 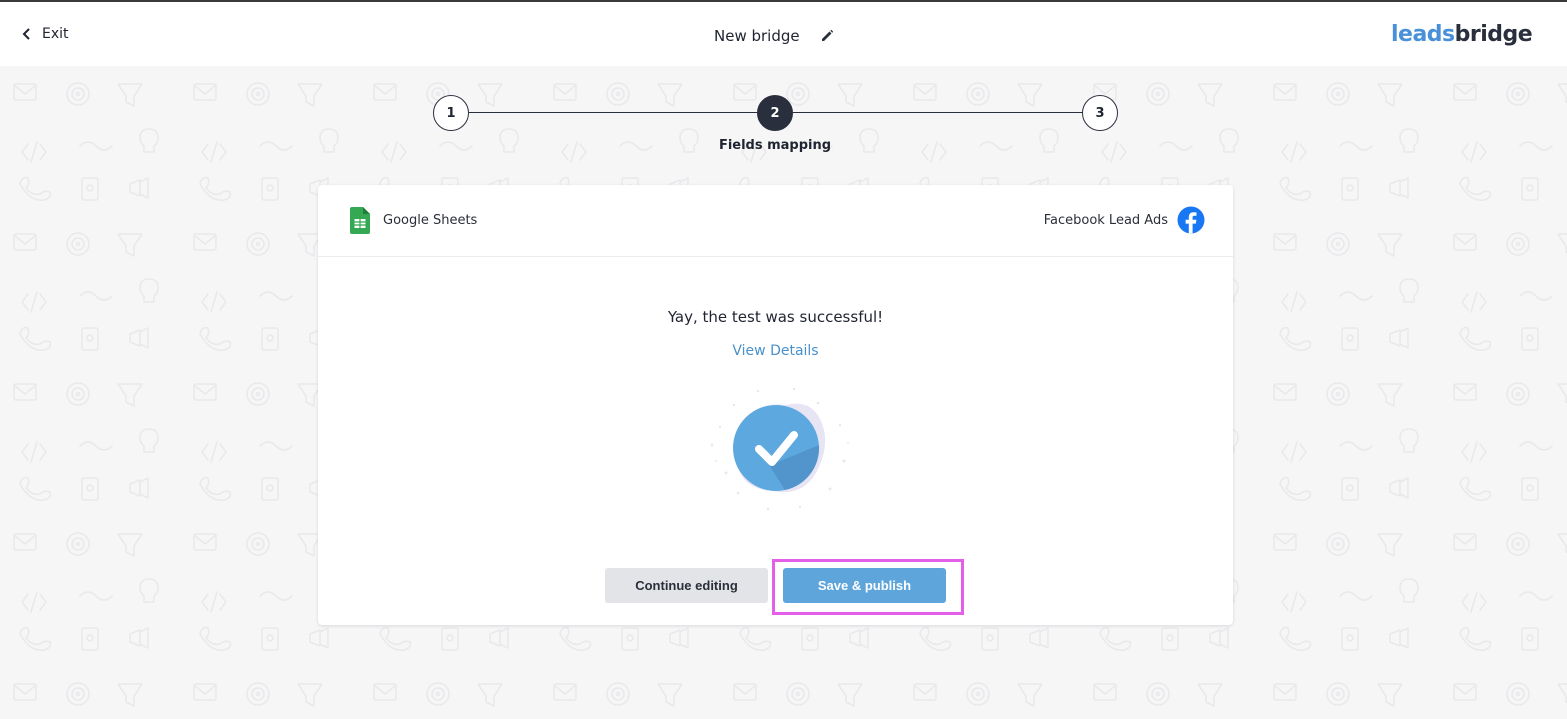 I want to click on step-3: 3, so click(x=1100, y=113).